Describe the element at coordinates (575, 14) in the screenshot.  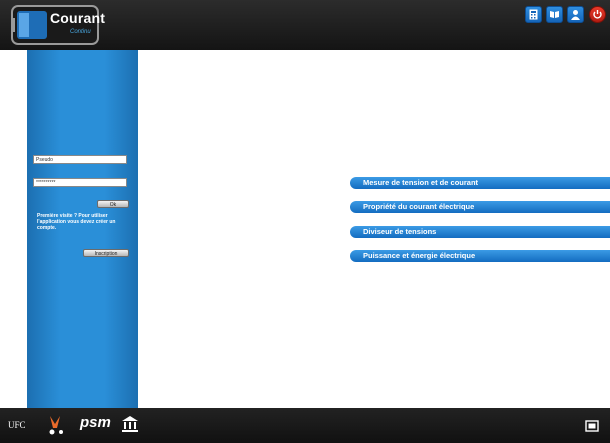
I see `user-icon` at that location.